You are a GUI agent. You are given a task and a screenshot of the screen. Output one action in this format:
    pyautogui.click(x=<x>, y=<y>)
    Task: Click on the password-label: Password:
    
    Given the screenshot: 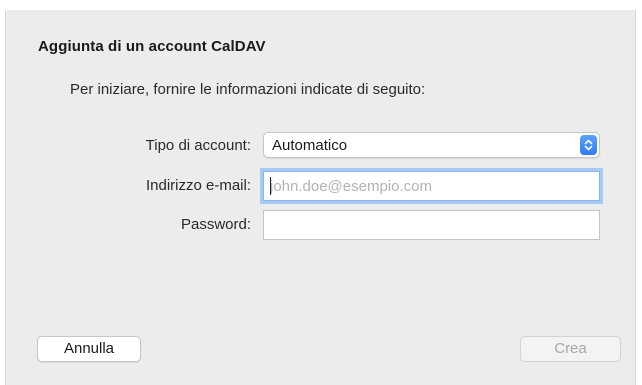 What is the action you would take?
    pyautogui.click(x=215, y=224)
    